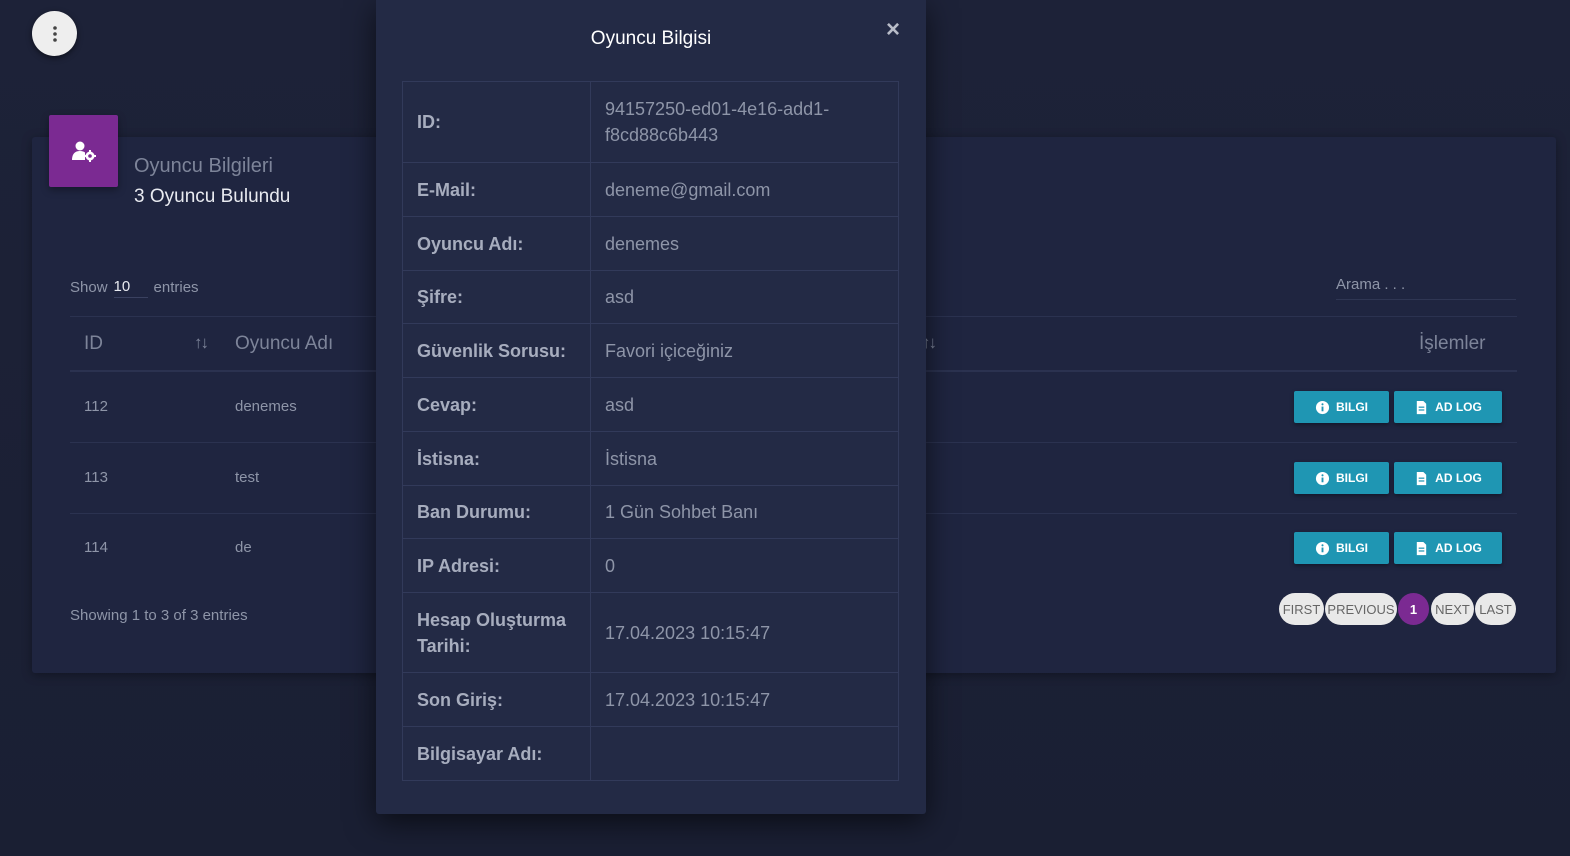 The image size is (1570, 856). I want to click on cell-id: 113, so click(96, 477).